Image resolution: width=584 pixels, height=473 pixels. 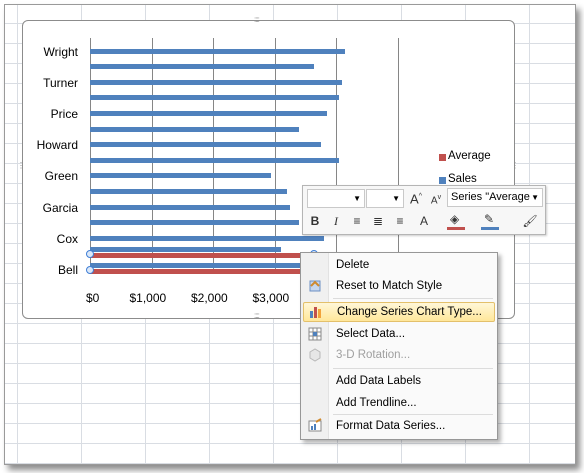 I want to click on outline-color-icon: ✎, so click(x=490, y=221).